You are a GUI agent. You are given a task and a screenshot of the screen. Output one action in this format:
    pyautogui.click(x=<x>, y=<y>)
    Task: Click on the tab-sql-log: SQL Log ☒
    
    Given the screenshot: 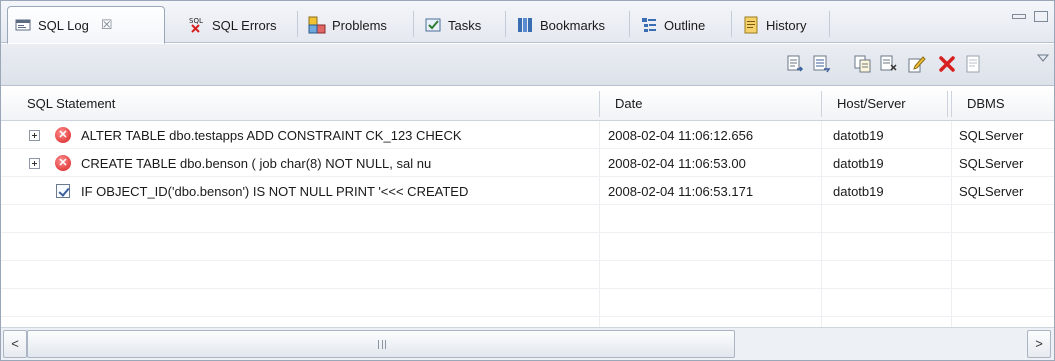 What is the action you would take?
    pyautogui.click(x=86, y=25)
    